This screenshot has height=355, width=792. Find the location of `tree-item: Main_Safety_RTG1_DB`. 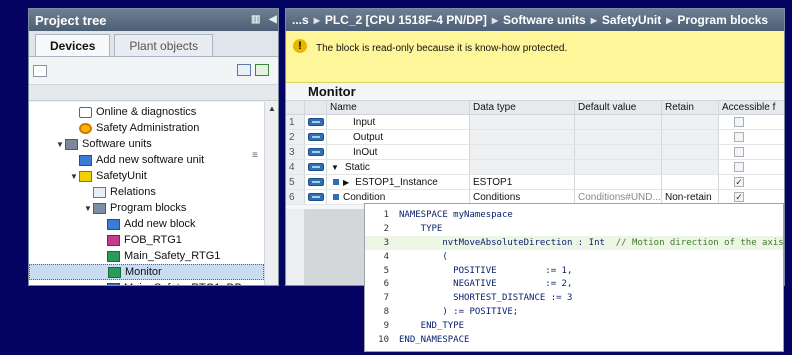

tree-item: Main_Safety_RTG1_DB is located at coordinates (146, 282).